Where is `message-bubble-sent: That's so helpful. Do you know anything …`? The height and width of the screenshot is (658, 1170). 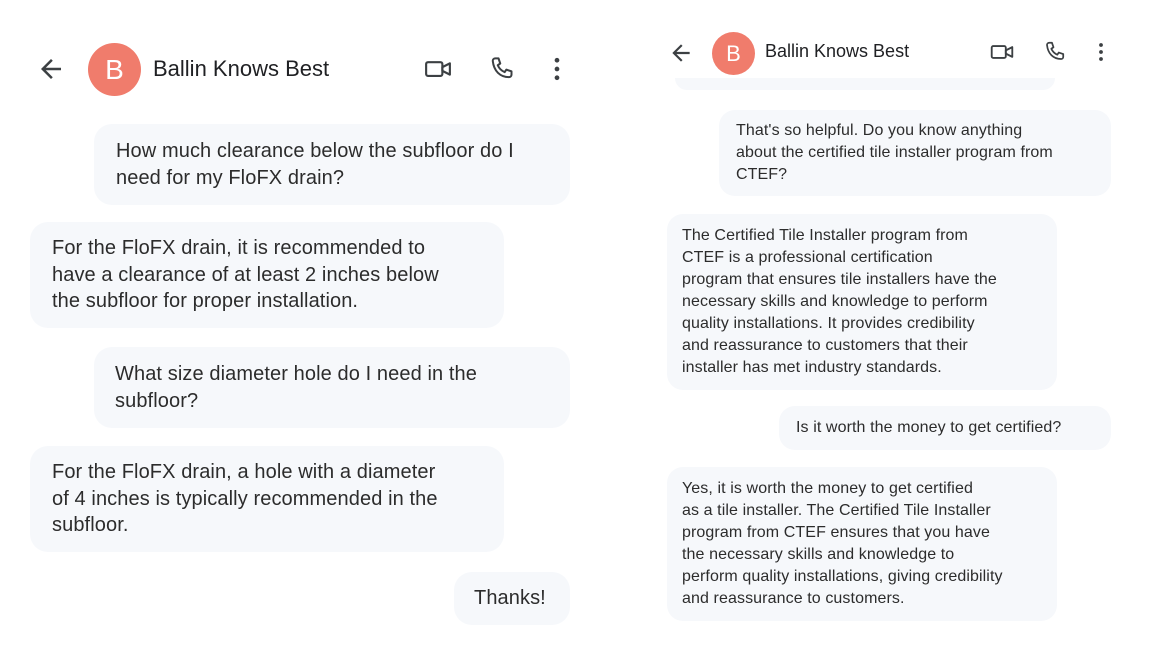
message-bubble-sent: That's so helpful. Do you know anything … is located at coordinates (915, 153).